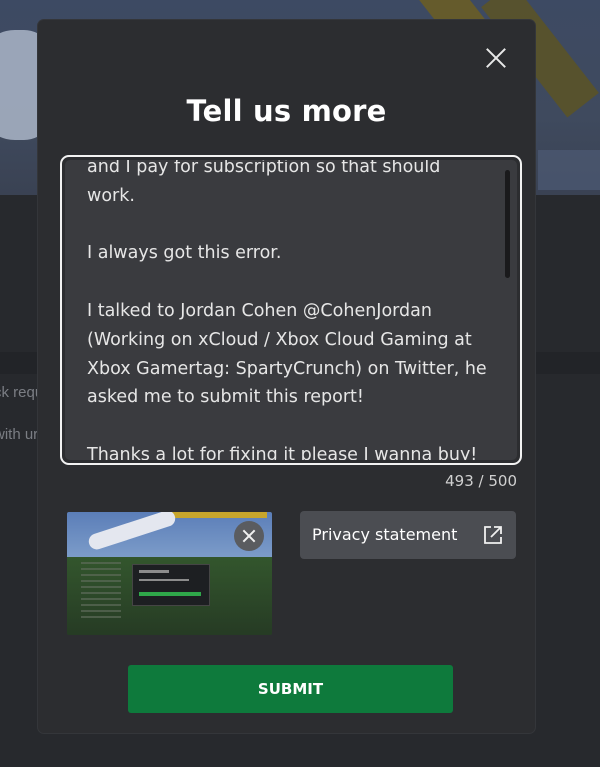 Image resolution: width=600 pixels, height=767 pixels. Describe the element at coordinates (286, 111) in the screenshot. I see `dialog-title: Tell us more` at that location.